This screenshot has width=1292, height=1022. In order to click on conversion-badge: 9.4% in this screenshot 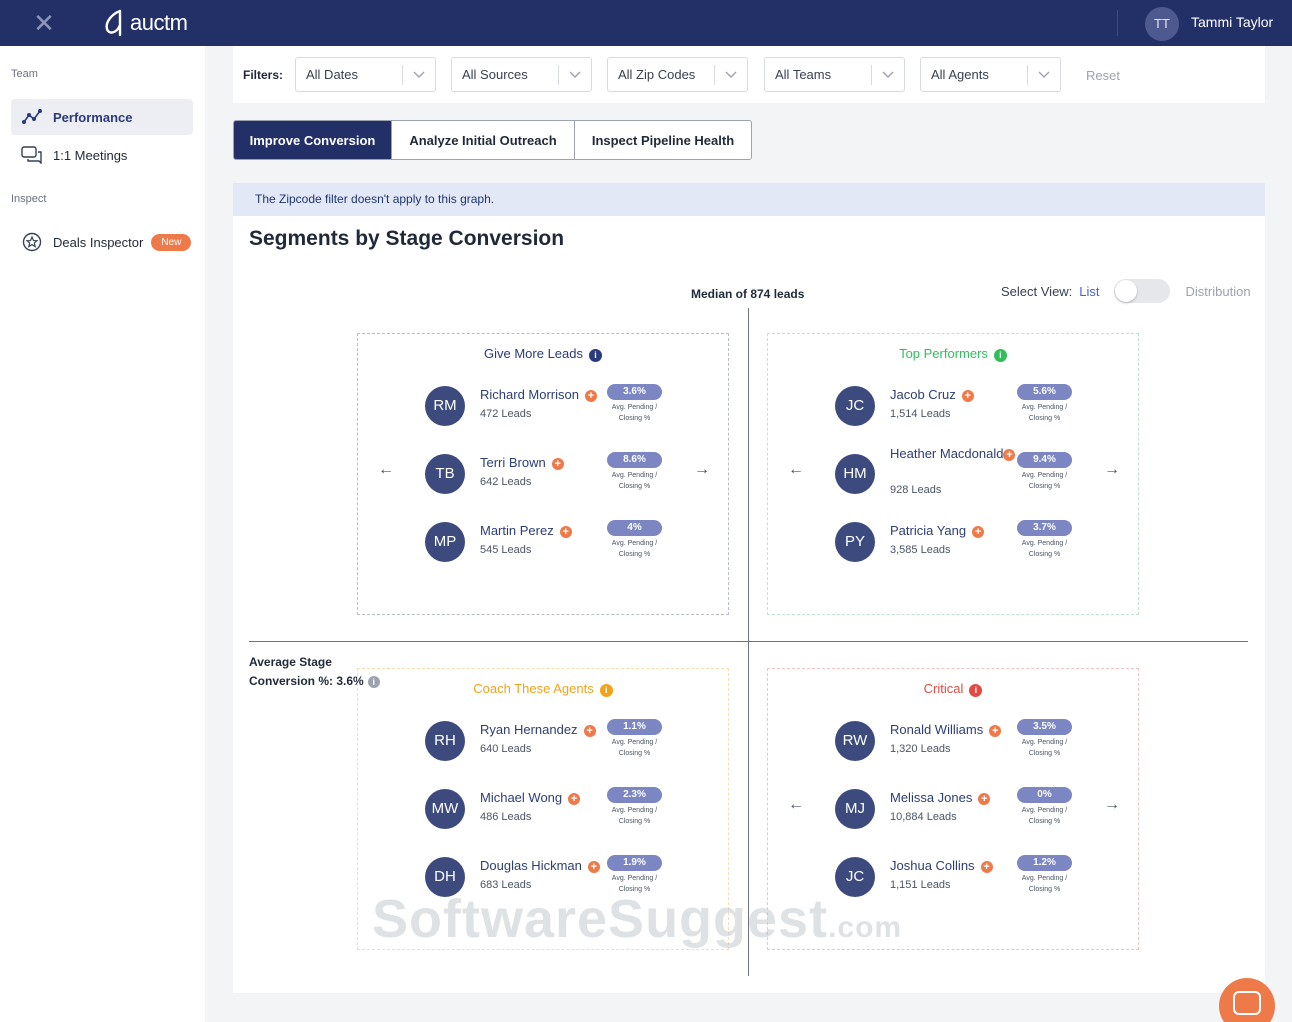, I will do `click(1044, 460)`.